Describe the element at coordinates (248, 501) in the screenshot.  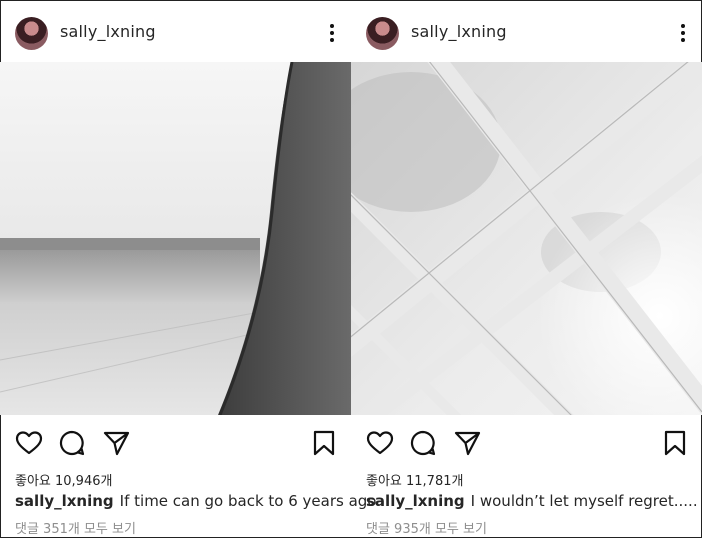
I see `caption-text: If time can go back to 6 years ago` at that location.